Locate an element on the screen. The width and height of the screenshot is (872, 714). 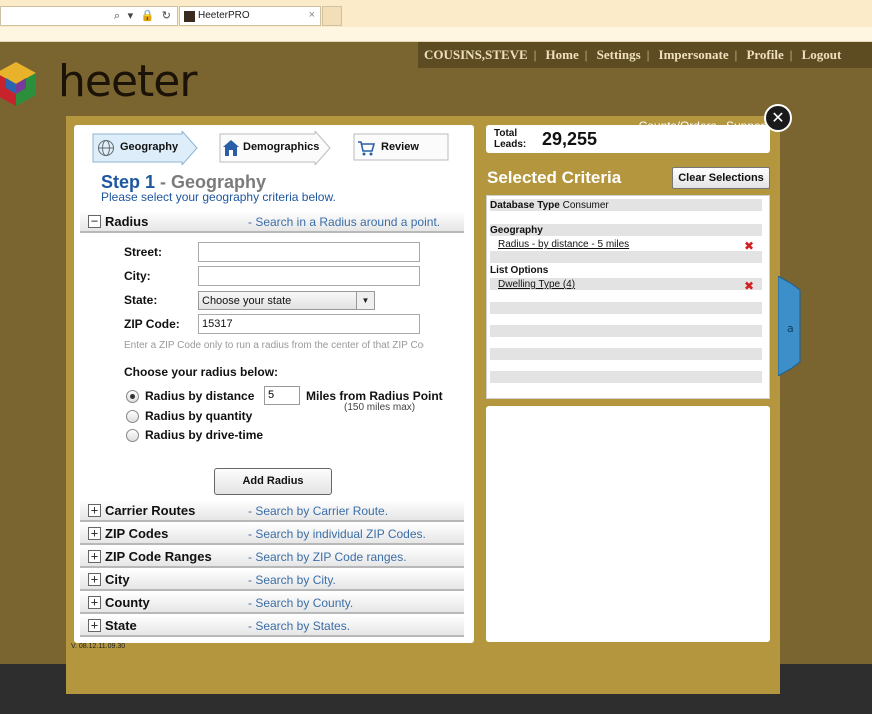
section-desc: - Search by States. is located at coordinates (299, 626).